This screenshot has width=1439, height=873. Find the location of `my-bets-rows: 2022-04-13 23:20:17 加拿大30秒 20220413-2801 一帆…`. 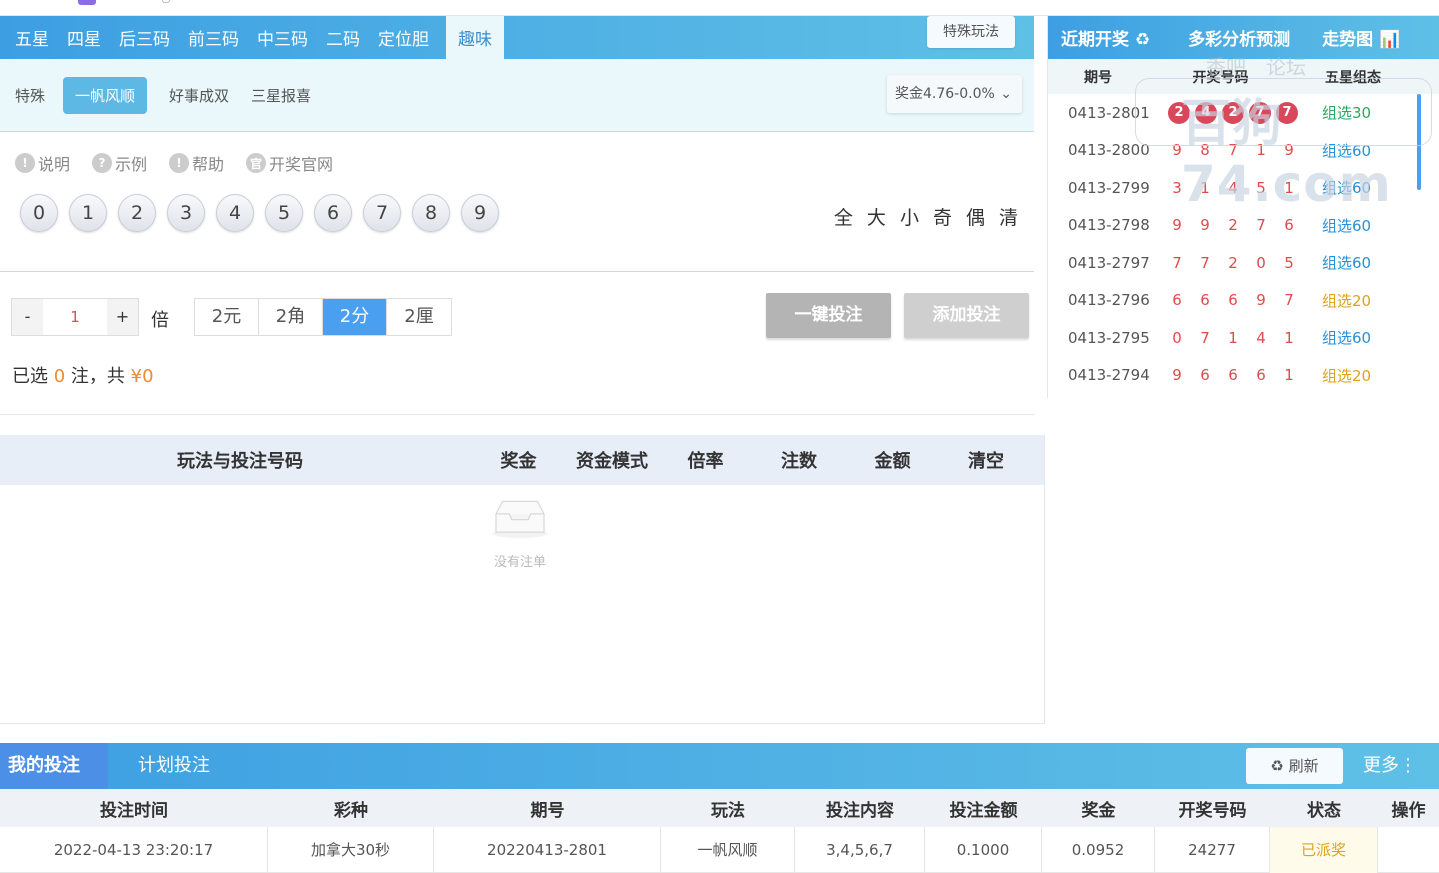

my-bets-rows: 2022-04-13 23:20:17 加拿大30秒 20220413-2801 一帆… is located at coordinates (719, 849).